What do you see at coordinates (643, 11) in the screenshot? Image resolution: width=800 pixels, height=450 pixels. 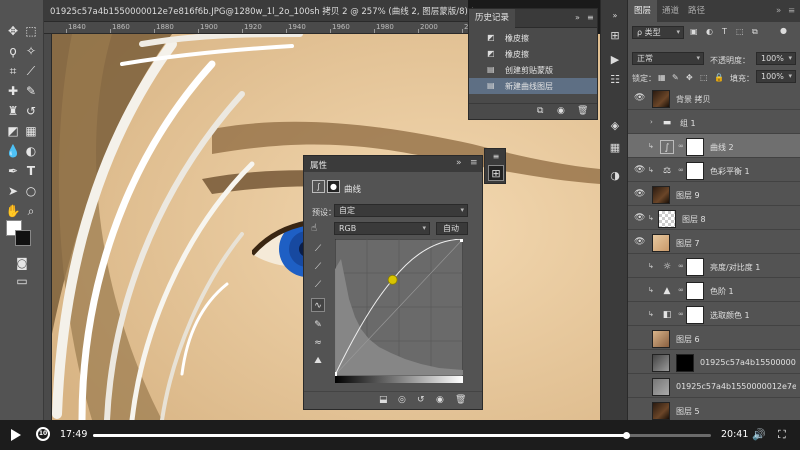 I see `tab-layers: 图层` at bounding box center [643, 11].